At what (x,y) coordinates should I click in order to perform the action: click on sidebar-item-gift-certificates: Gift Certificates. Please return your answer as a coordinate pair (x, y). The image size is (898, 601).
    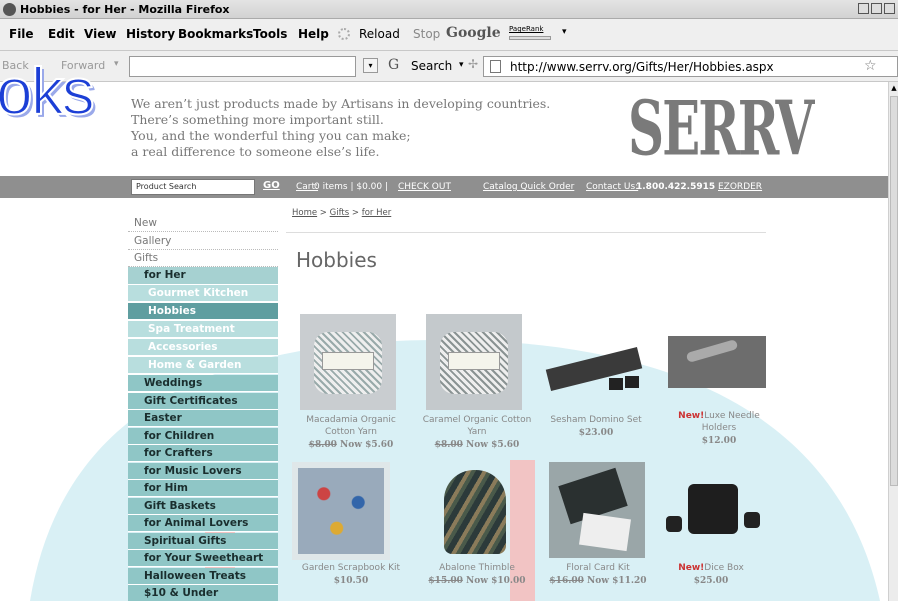
    Looking at the image, I should click on (203, 401).